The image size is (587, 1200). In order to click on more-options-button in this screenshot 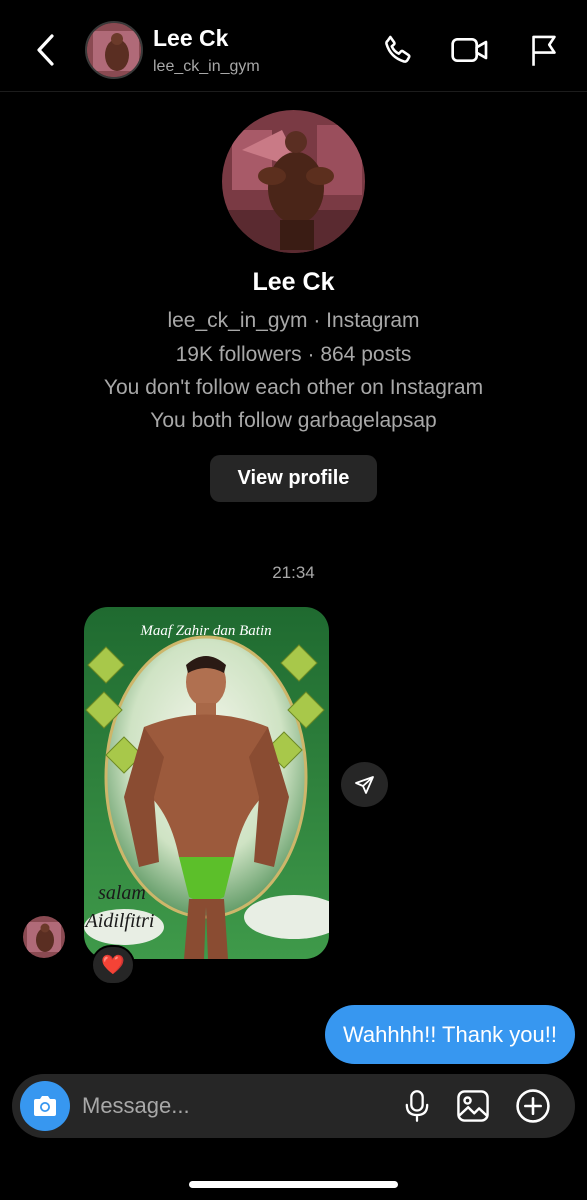, I will do `click(533, 1106)`.